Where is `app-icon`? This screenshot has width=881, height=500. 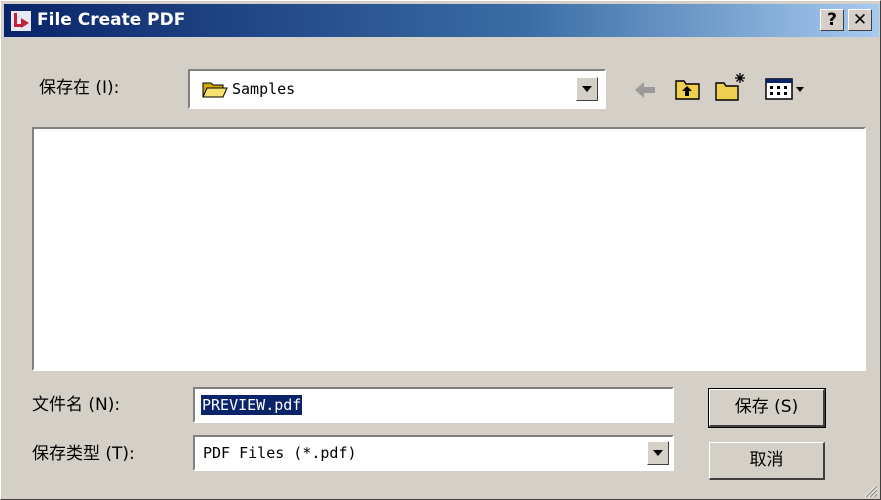 app-icon is located at coordinates (21, 21).